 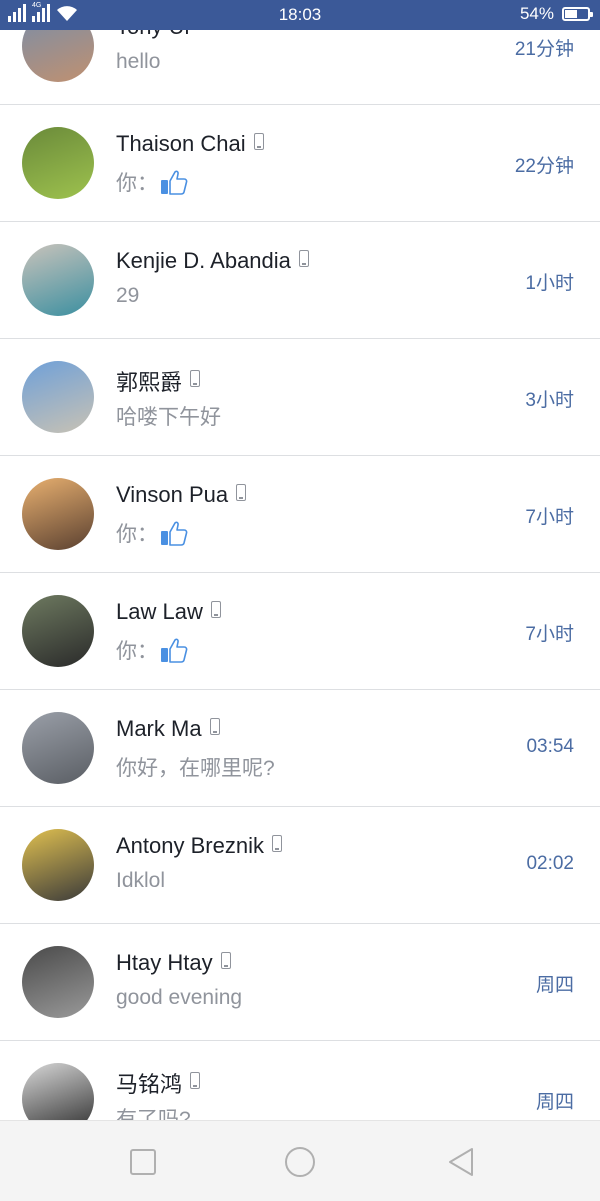 What do you see at coordinates (549, 400) in the screenshot?
I see `message-time: 3小时` at bounding box center [549, 400].